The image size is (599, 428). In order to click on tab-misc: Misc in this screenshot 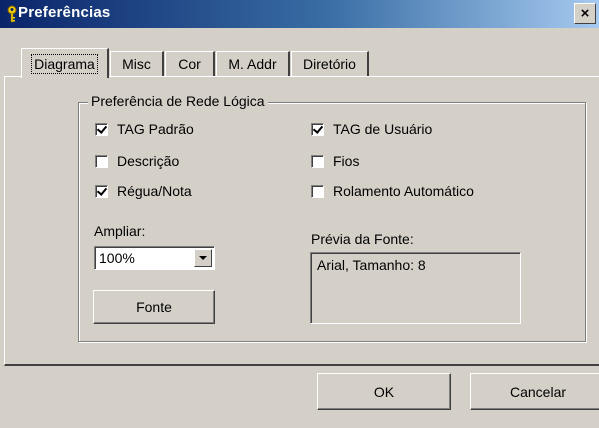, I will do `click(137, 63)`.